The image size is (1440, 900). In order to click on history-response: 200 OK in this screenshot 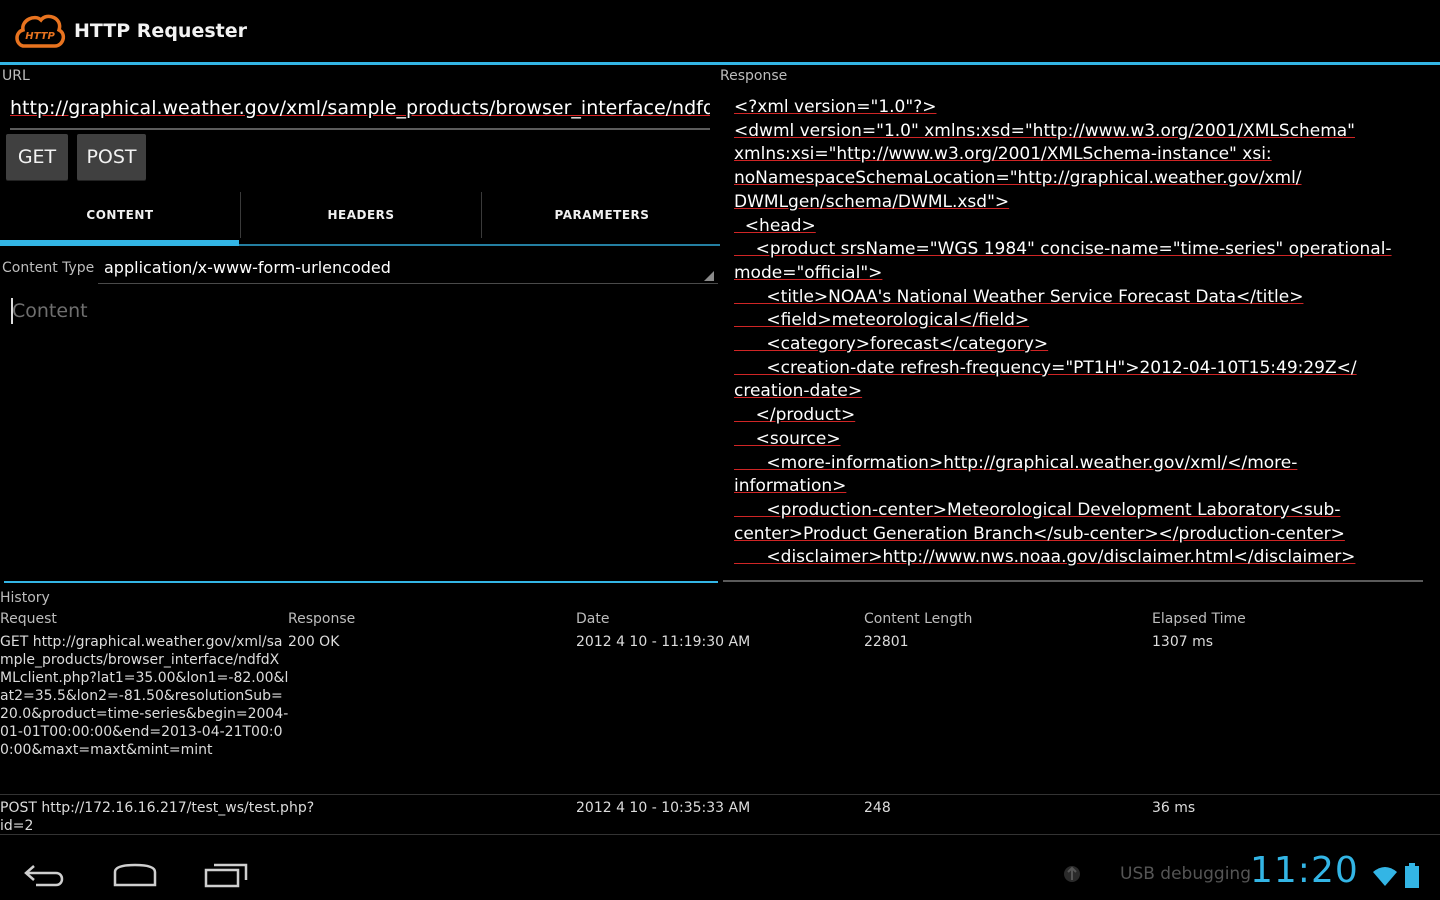, I will do `click(314, 642)`.